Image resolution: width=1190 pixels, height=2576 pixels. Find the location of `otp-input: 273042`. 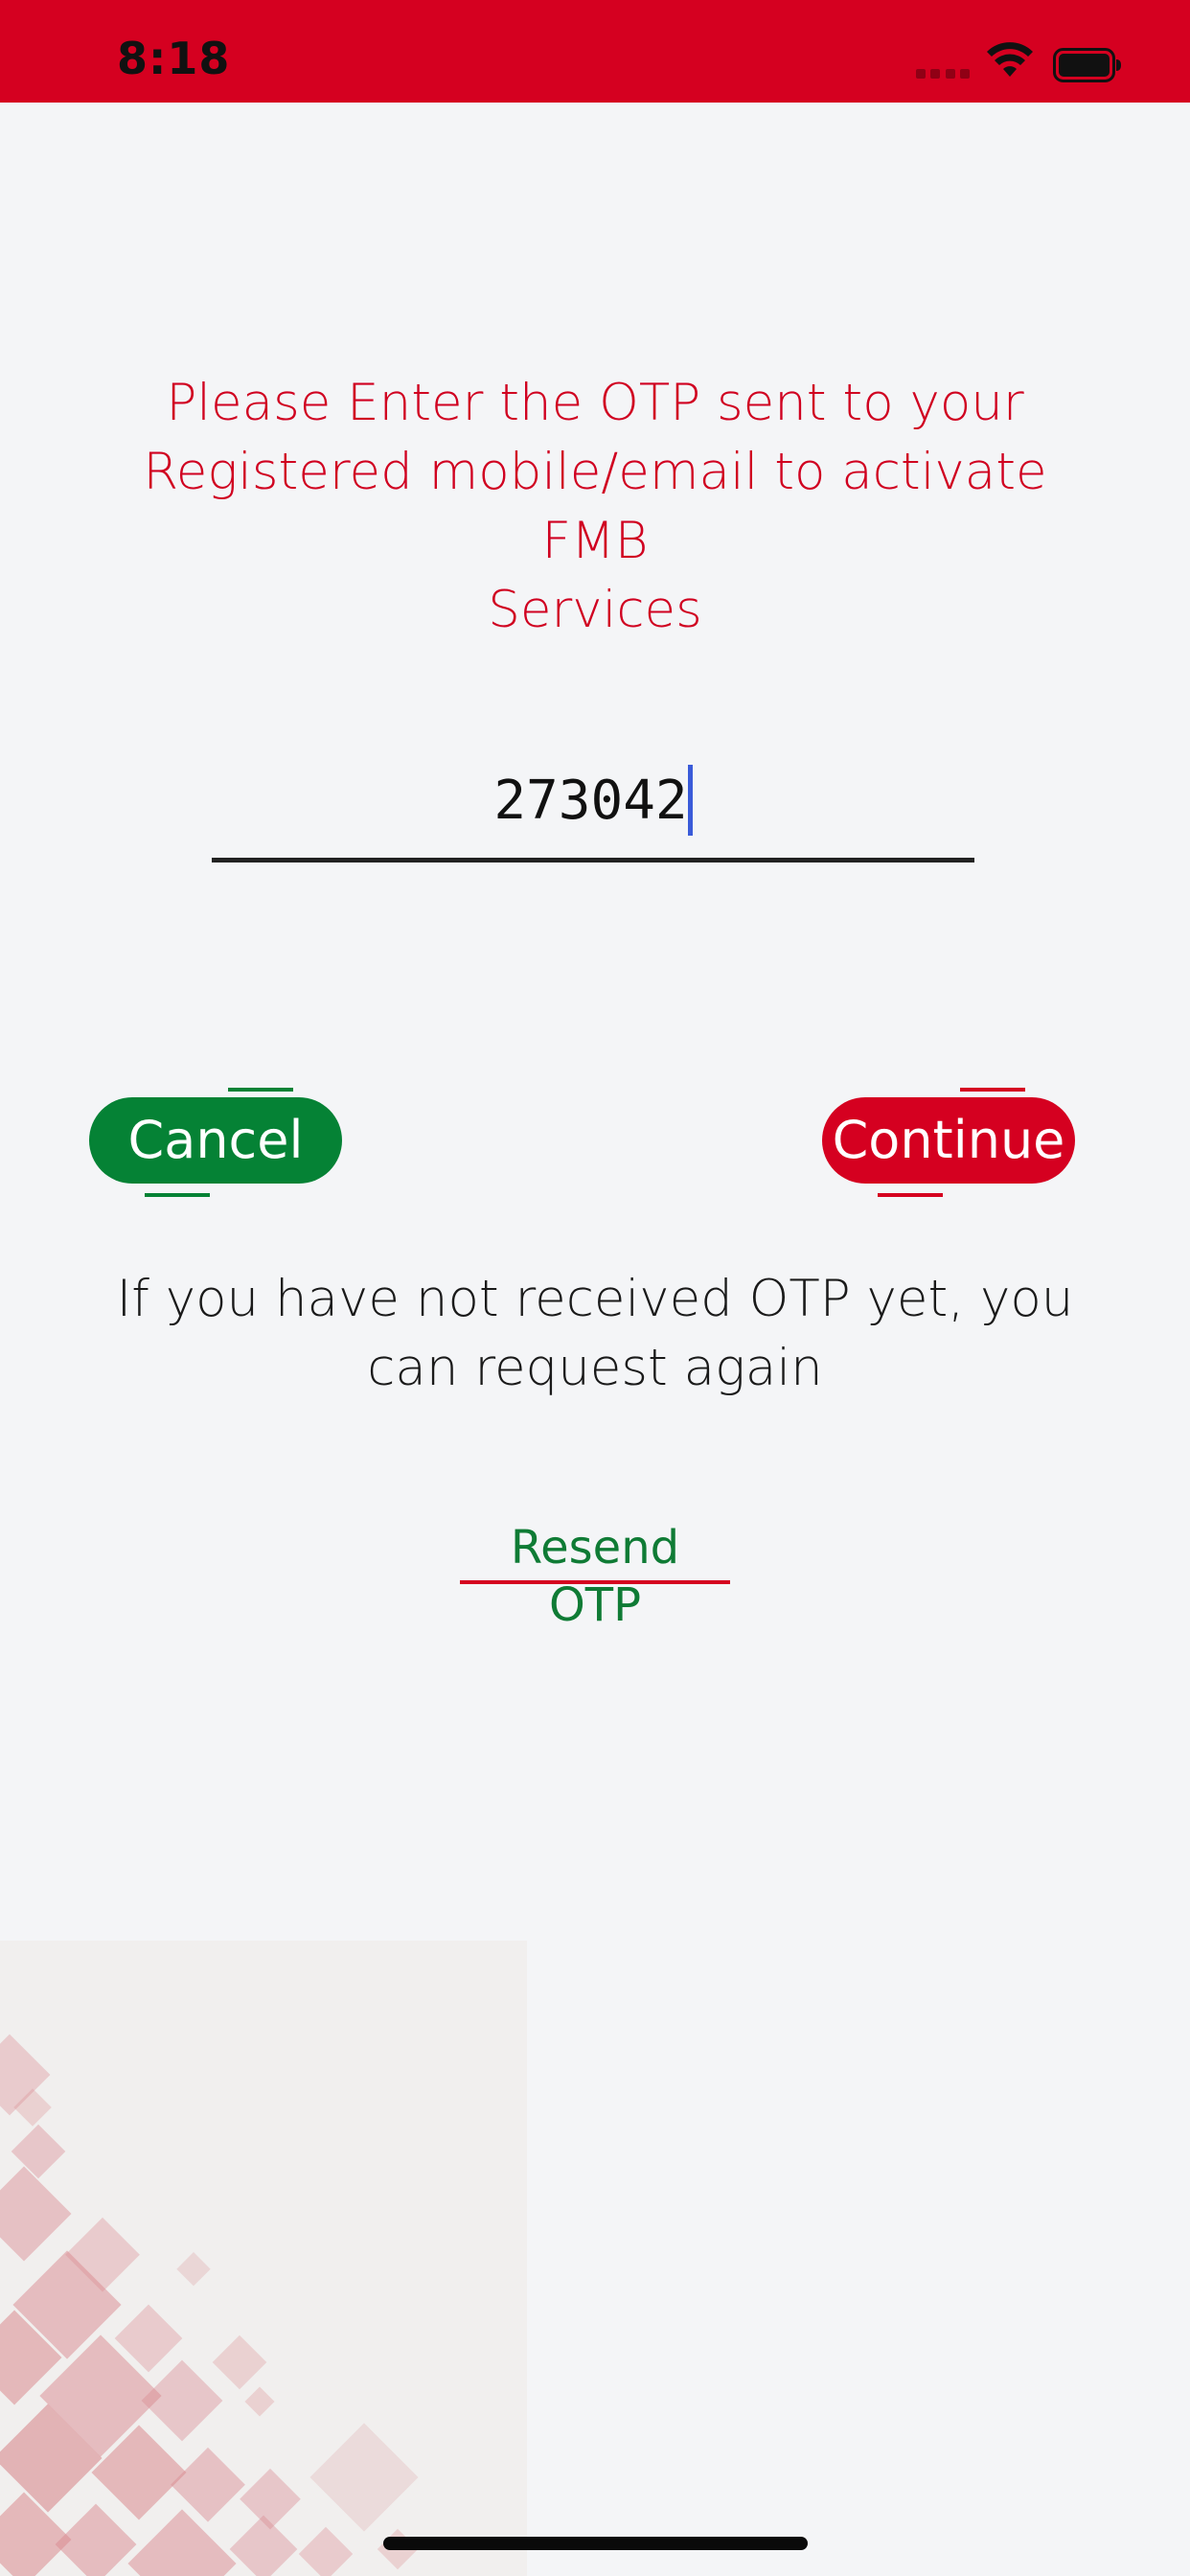

otp-input: 273042 is located at coordinates (593, 807).